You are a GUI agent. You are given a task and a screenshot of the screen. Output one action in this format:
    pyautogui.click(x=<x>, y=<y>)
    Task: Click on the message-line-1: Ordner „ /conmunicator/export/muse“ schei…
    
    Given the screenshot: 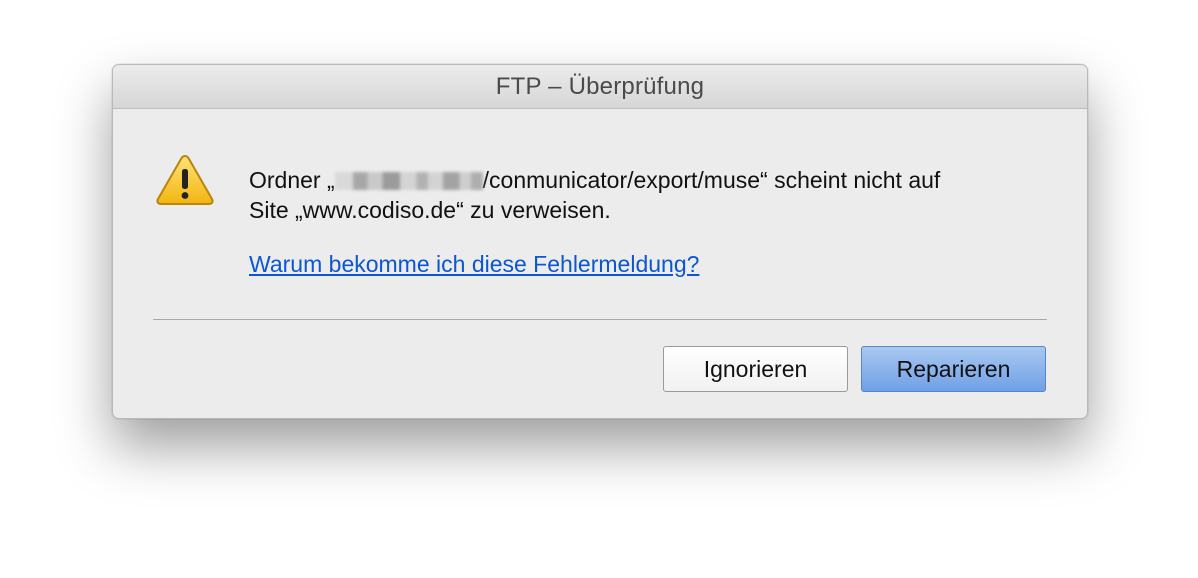 What is the action you would take?
    pyautogui.click(x=649, y=180)
    